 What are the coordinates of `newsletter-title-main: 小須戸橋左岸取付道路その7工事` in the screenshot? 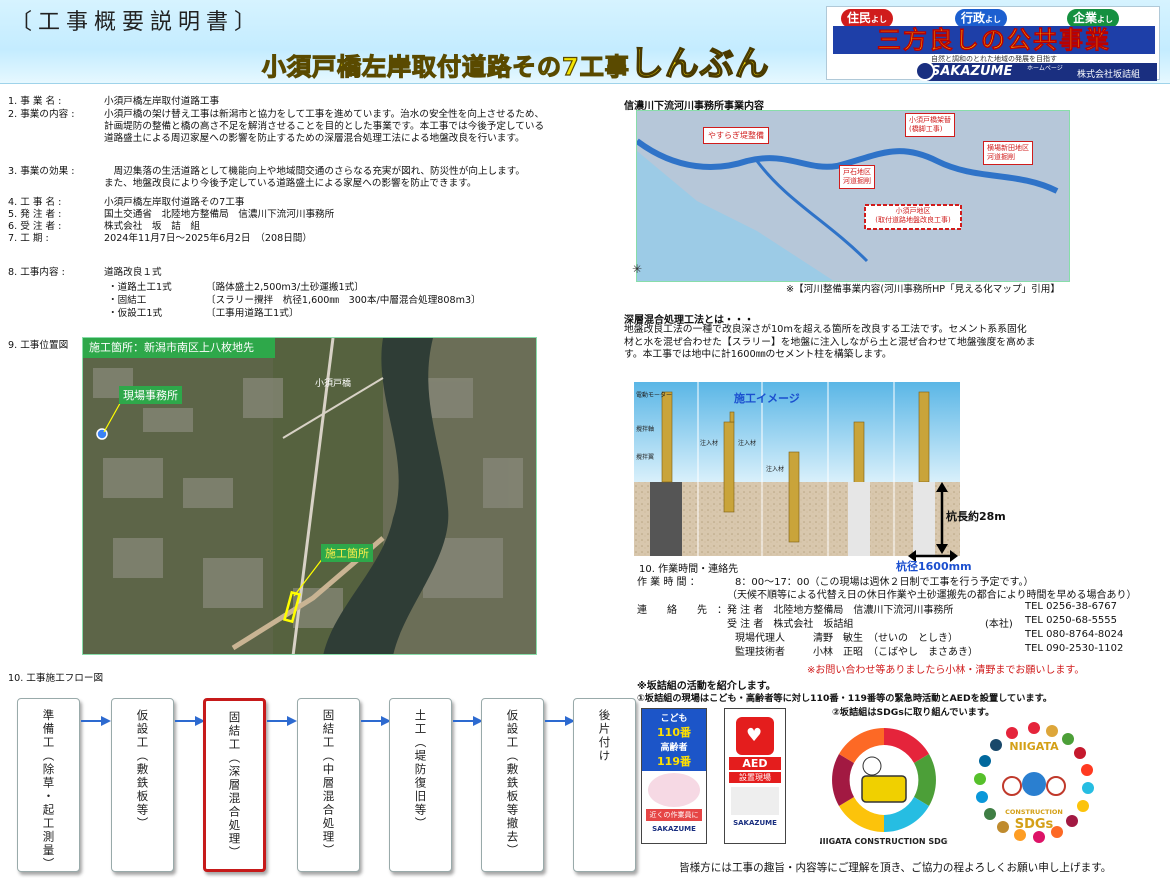 It's located at (445, 66).